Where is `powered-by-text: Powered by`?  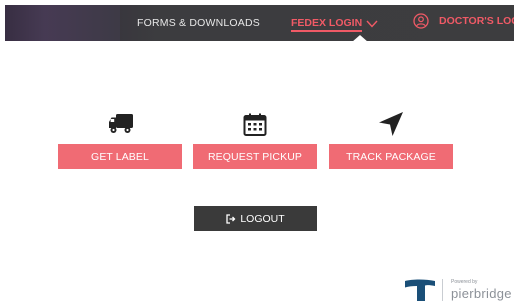
powered-by-text: Powered by is located at coordinates (464, 282).